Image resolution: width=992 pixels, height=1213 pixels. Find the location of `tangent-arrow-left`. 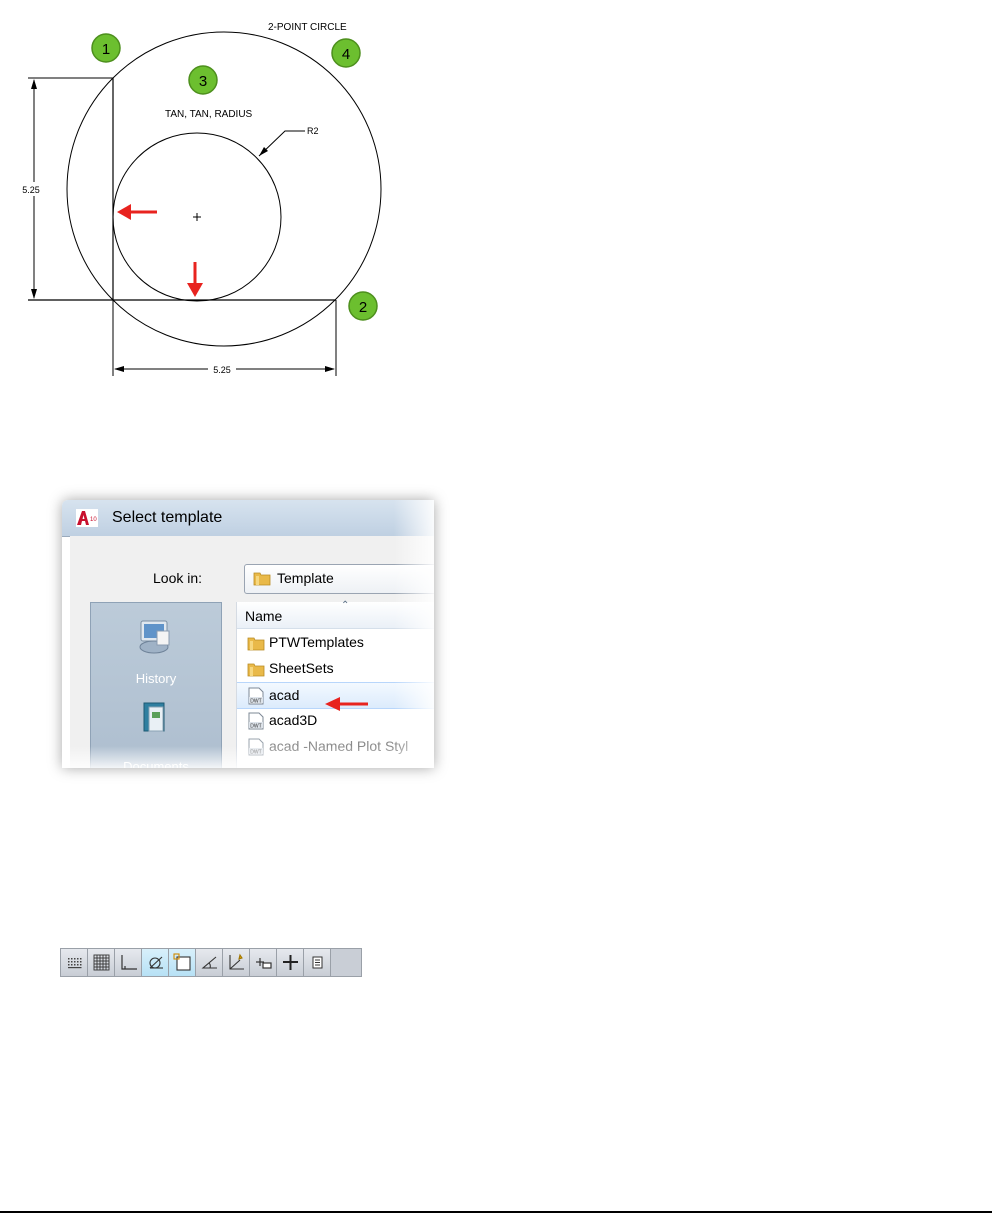

tangent-arrow-left is located at coordinates (137, 212).